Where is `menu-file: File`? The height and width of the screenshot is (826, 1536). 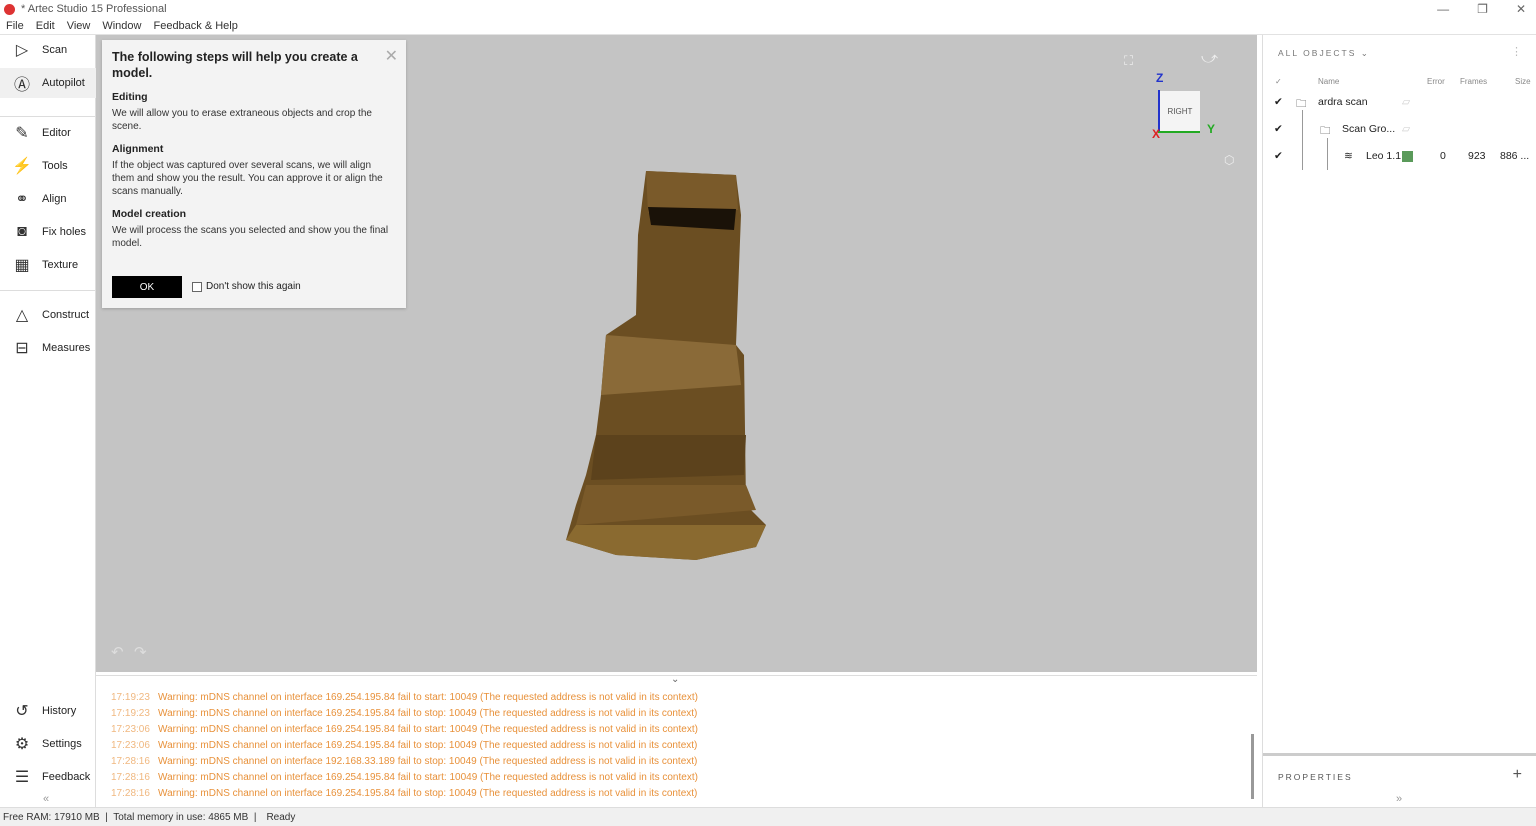
menu-file: File is located at coordinates (15, 26).